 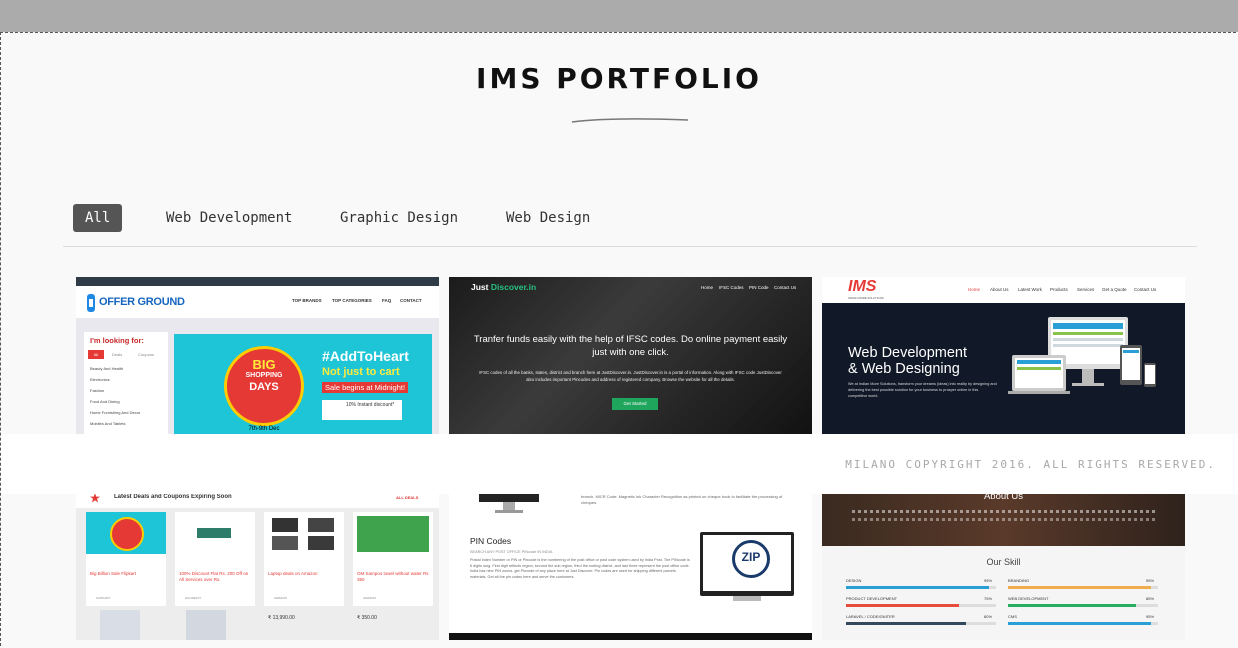 What do you see at coordinates (630, 352) in the screenshot?
I see `hero-headline-2: just with one click.` at bounding box center [630, 352].